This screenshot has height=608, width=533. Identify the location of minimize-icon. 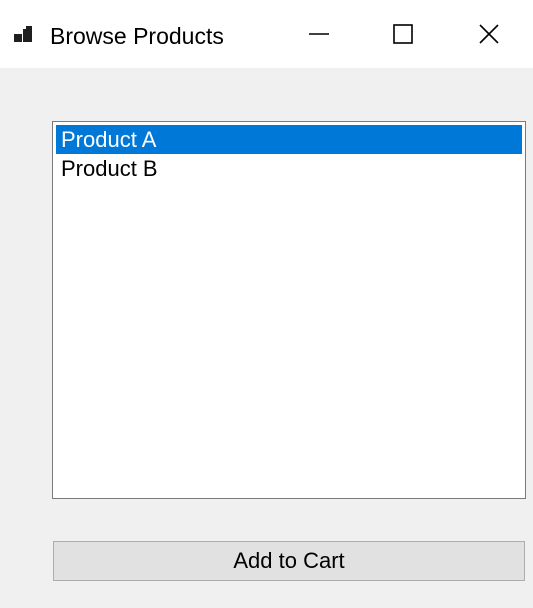
(319, 34).